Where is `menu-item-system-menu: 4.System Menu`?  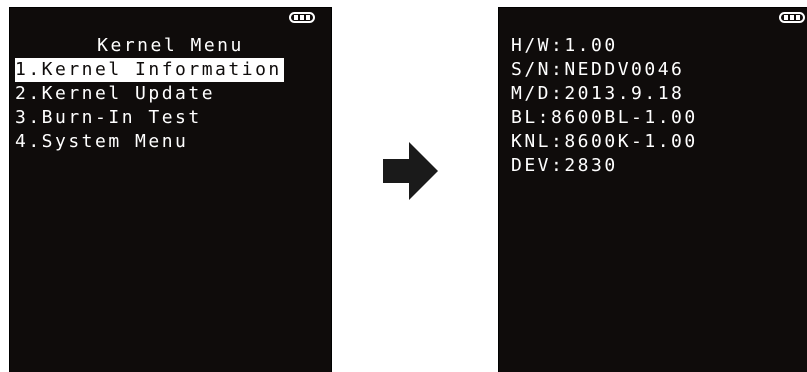
menu-item-system-menu: 4.System Menu is located at coordinates (101, 142).